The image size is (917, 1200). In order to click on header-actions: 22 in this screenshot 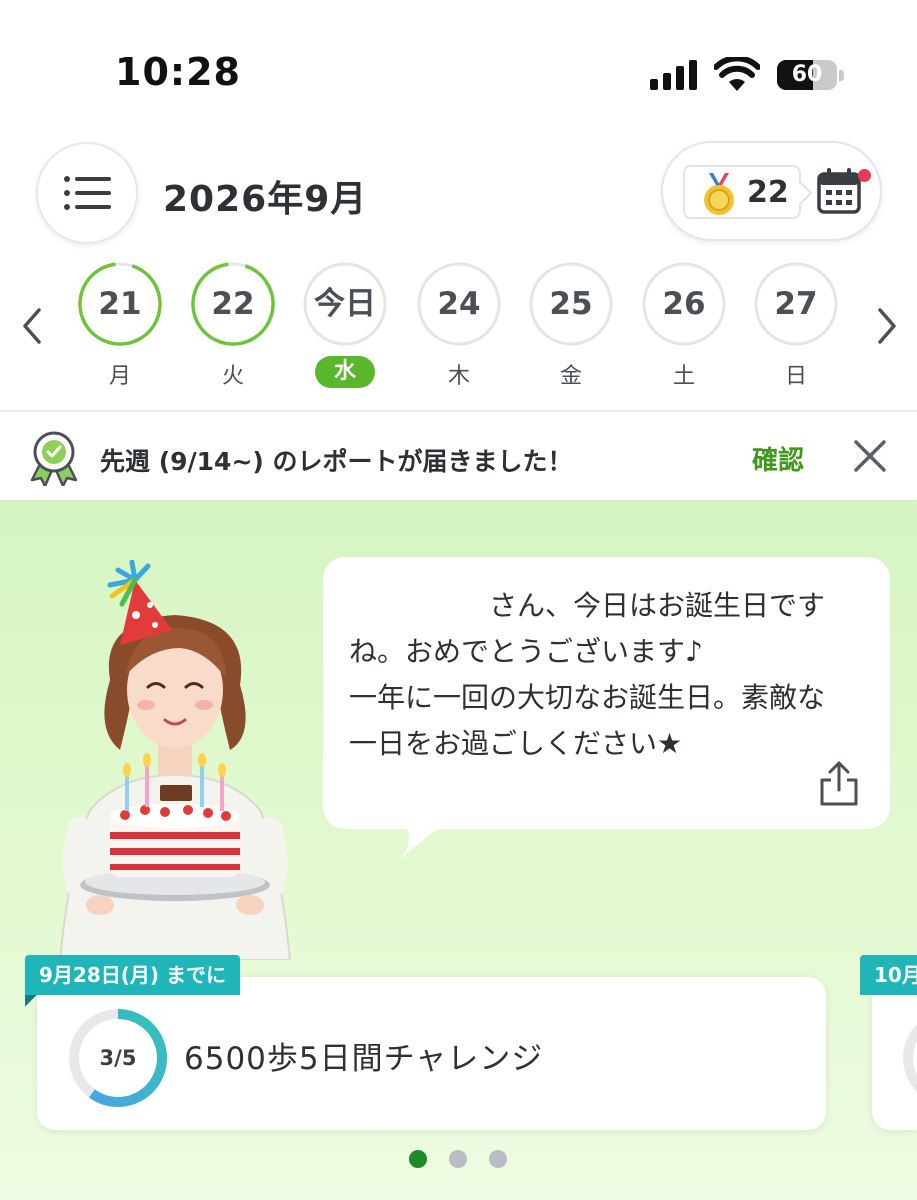, I will do `click(771, 191)`.